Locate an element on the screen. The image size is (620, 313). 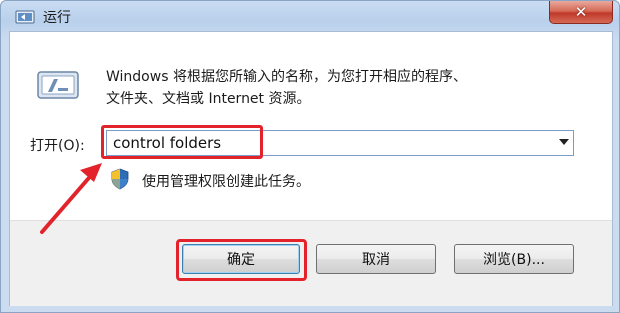
annotation-arrow-icon is located at coordinates (71, 198).